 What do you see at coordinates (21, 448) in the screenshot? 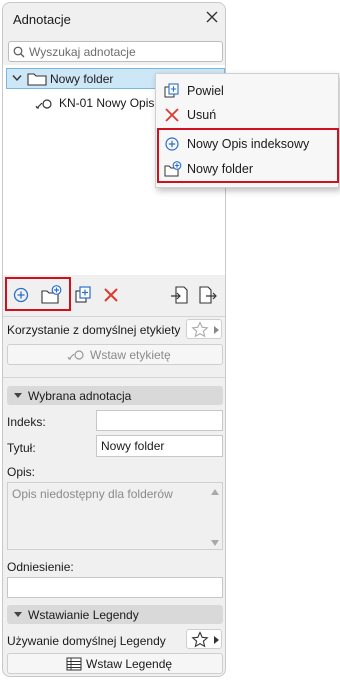
I see `title-label: Tytuł:` at bounding box center [21, 448].